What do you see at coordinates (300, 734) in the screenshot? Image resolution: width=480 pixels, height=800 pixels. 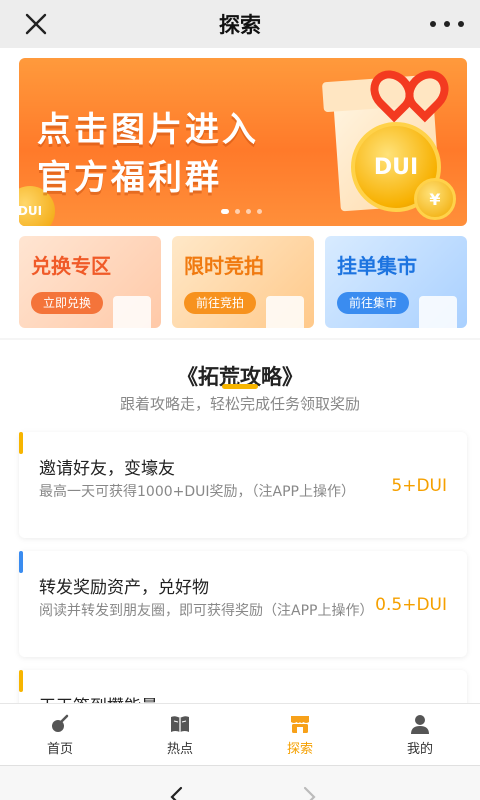 I see `tab-explore: 探索` at bounding box center [300, 734].